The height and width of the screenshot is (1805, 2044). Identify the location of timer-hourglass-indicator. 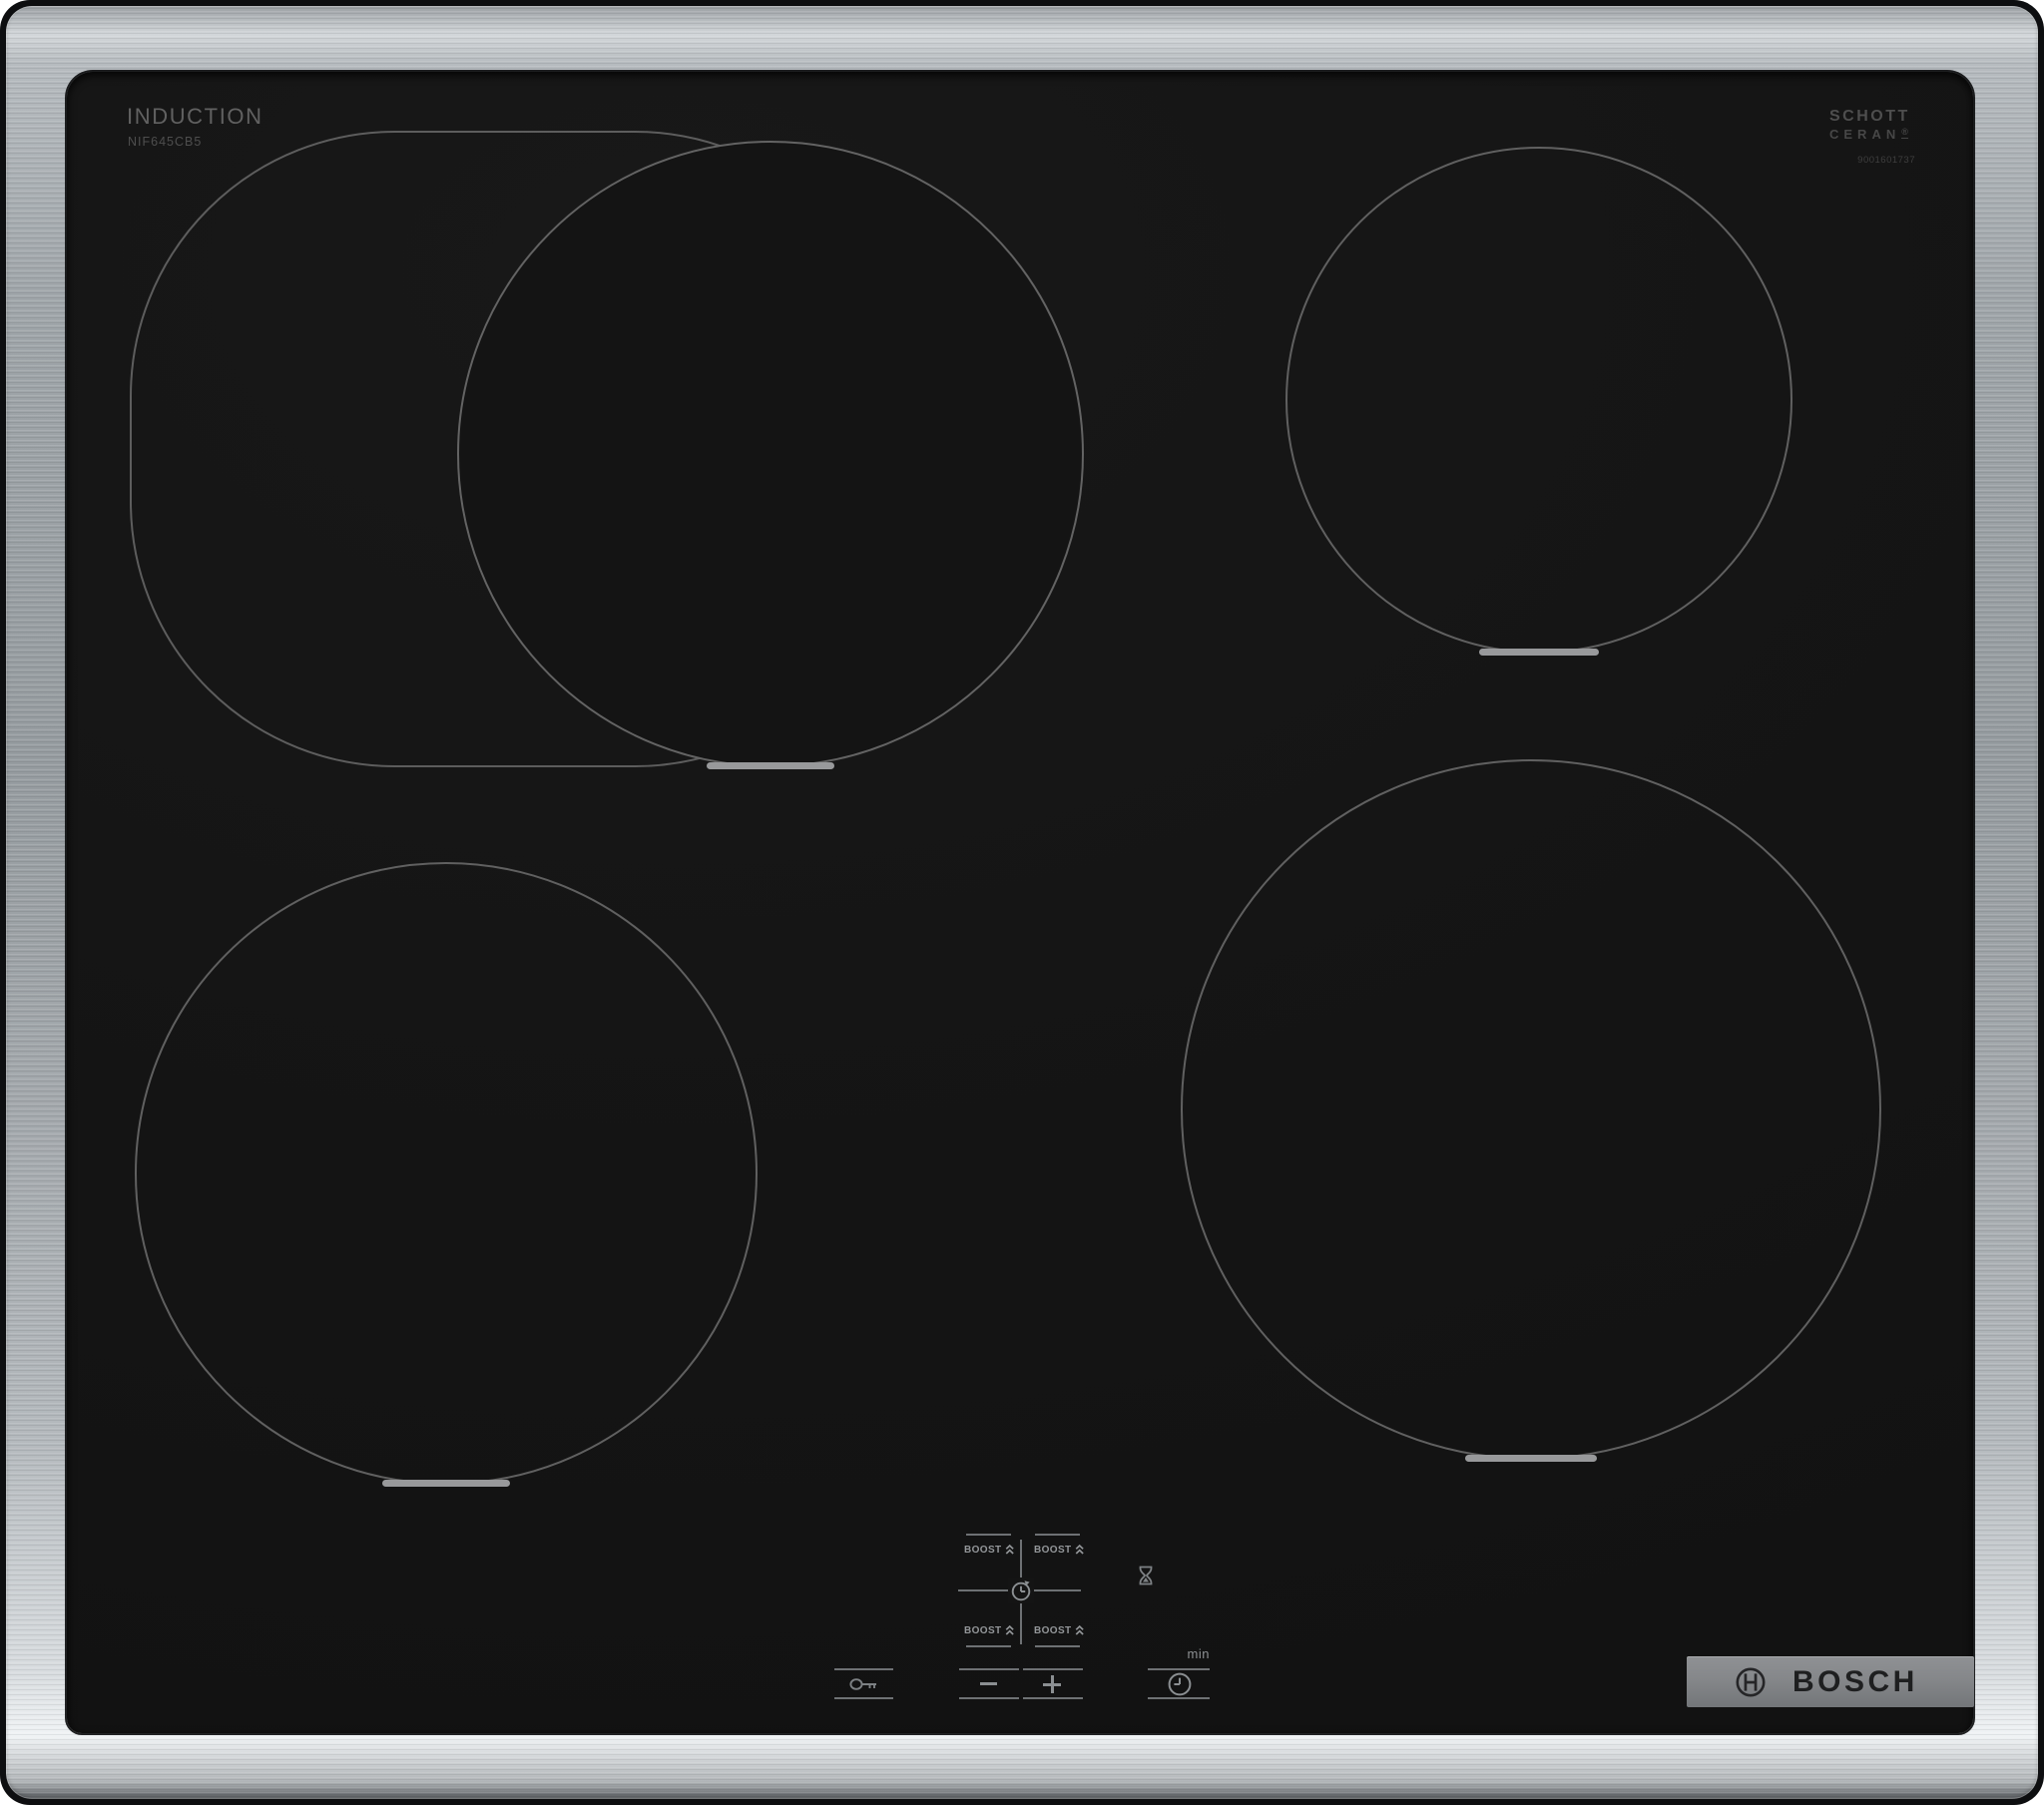
(1146, 1575).